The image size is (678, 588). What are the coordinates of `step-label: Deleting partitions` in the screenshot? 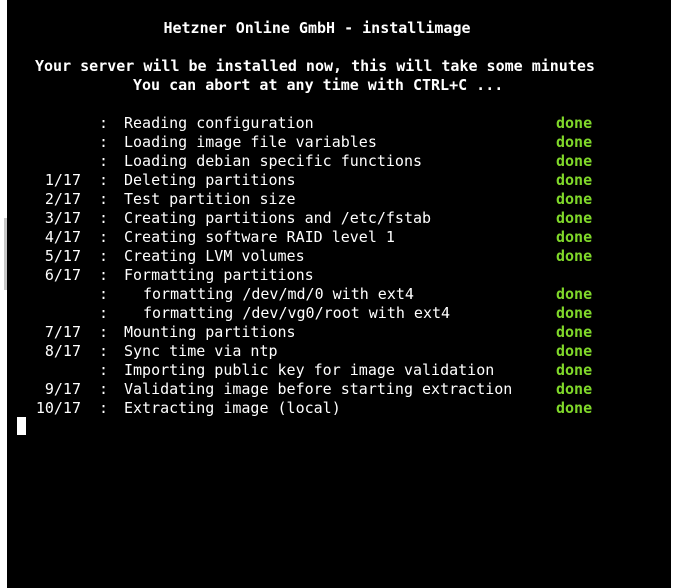 It's located at (210, 180).